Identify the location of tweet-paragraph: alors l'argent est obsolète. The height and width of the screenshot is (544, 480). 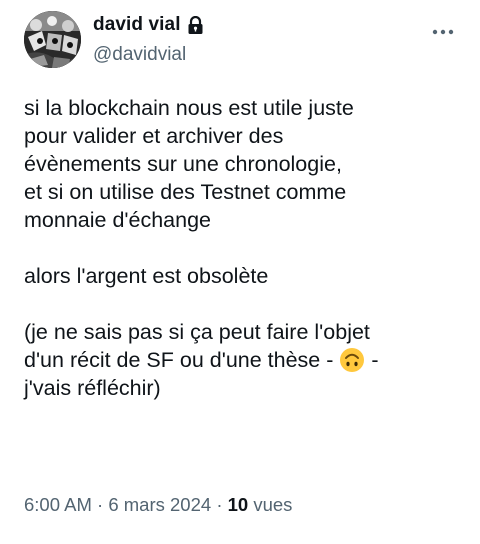
(244, 276).